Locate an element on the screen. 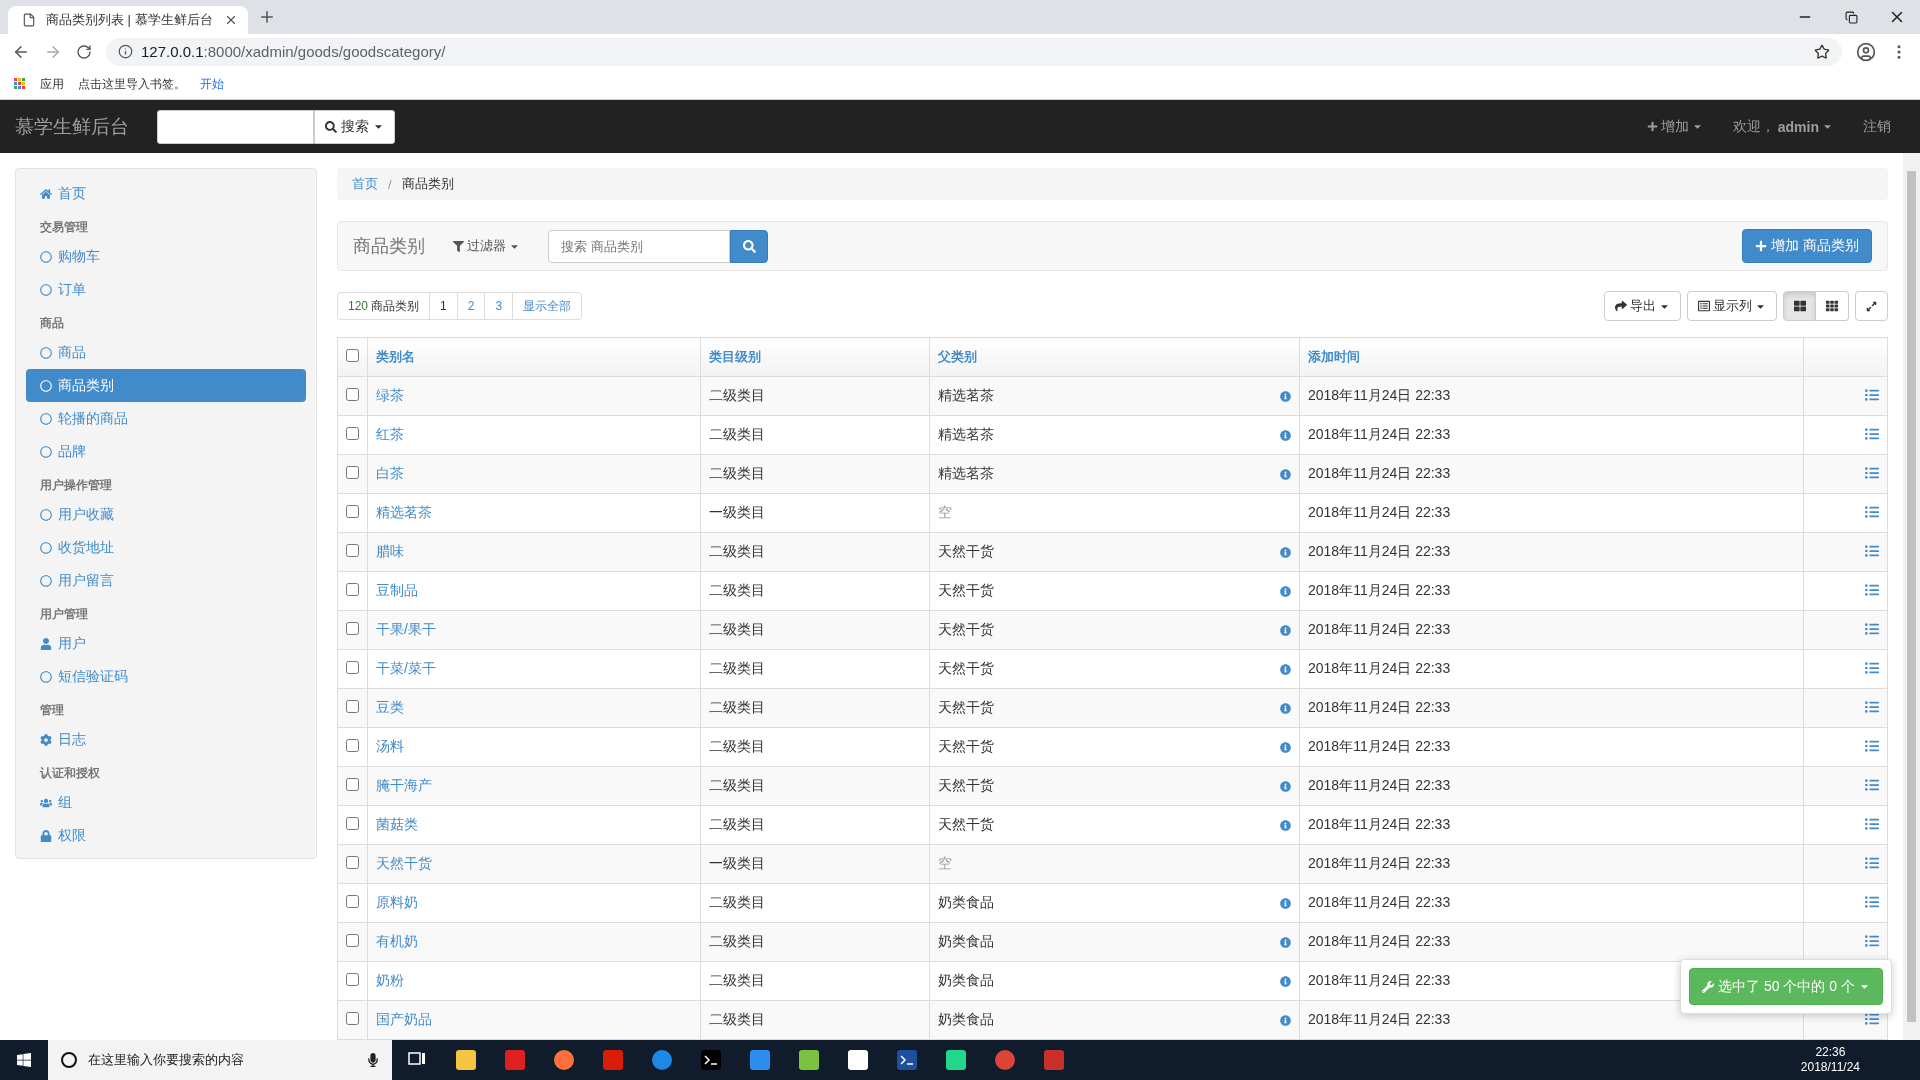 The width and height of the screenshot is (1920, 1080). category-link: 天然干货 is located at coordinates (404, 863).